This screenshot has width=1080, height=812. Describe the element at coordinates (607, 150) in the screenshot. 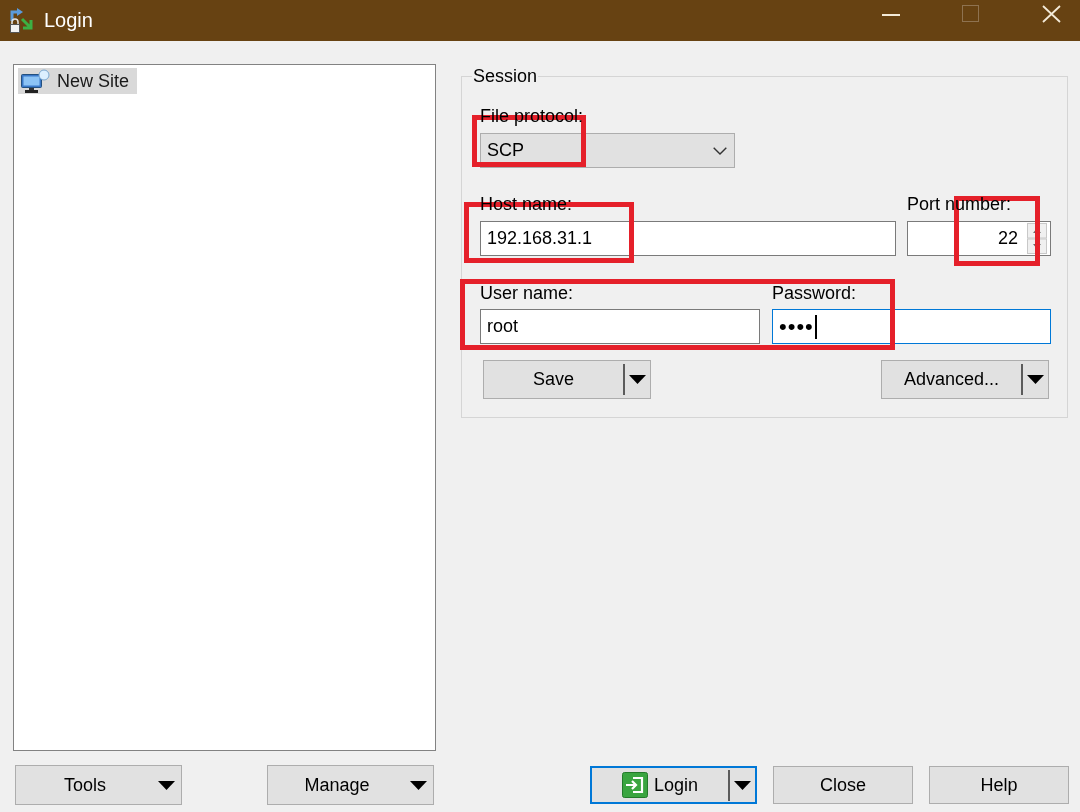

I see `file-protocol-dropdown: SCP` at that location.